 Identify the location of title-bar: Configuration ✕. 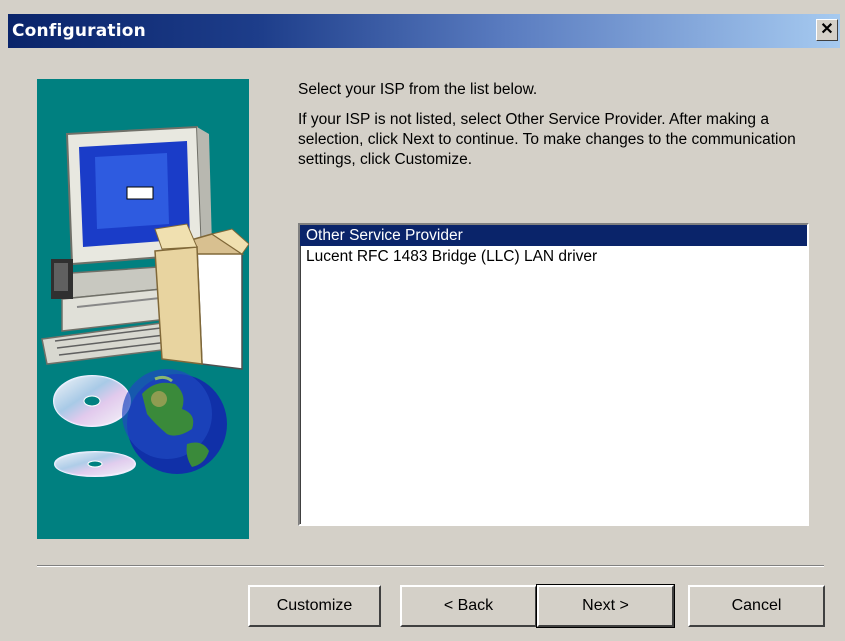
(424, 31).